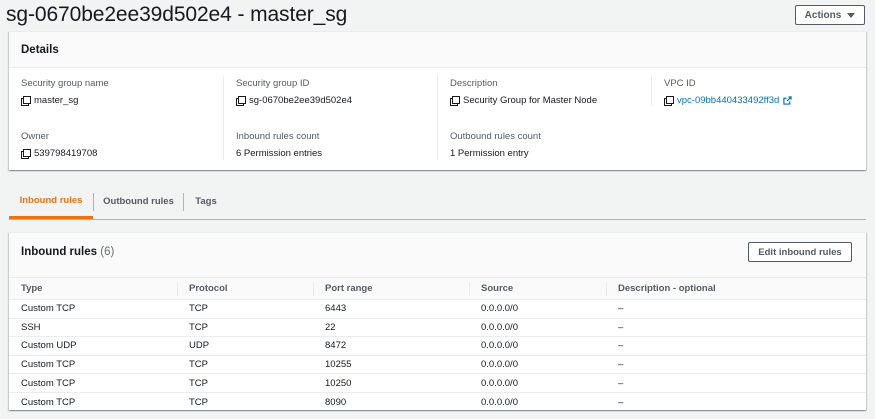 The image size is (875, 419). Describe the element at coordinates (851, 15) in the screenshot. I see `caret-down-icon` at that location.